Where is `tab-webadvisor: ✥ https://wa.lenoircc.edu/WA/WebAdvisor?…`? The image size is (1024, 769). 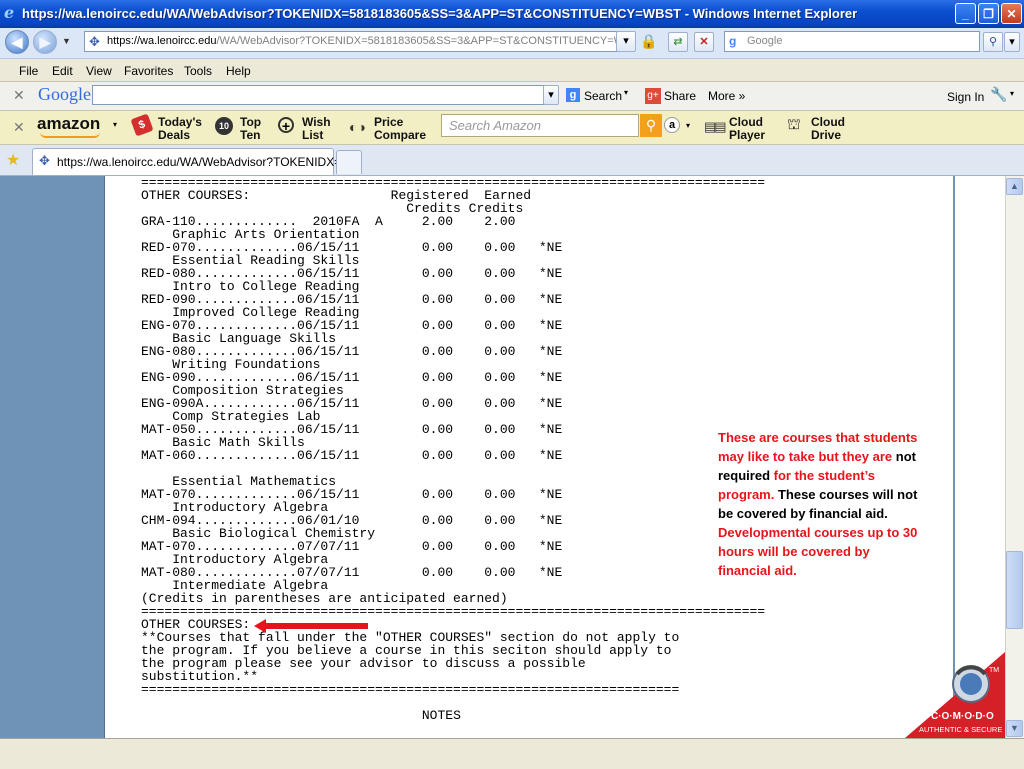
tab-webadvisor: ✥ https://wa.lenoircc.edu/WA/WebAdvisor?… is located at coordinates (191, 161).